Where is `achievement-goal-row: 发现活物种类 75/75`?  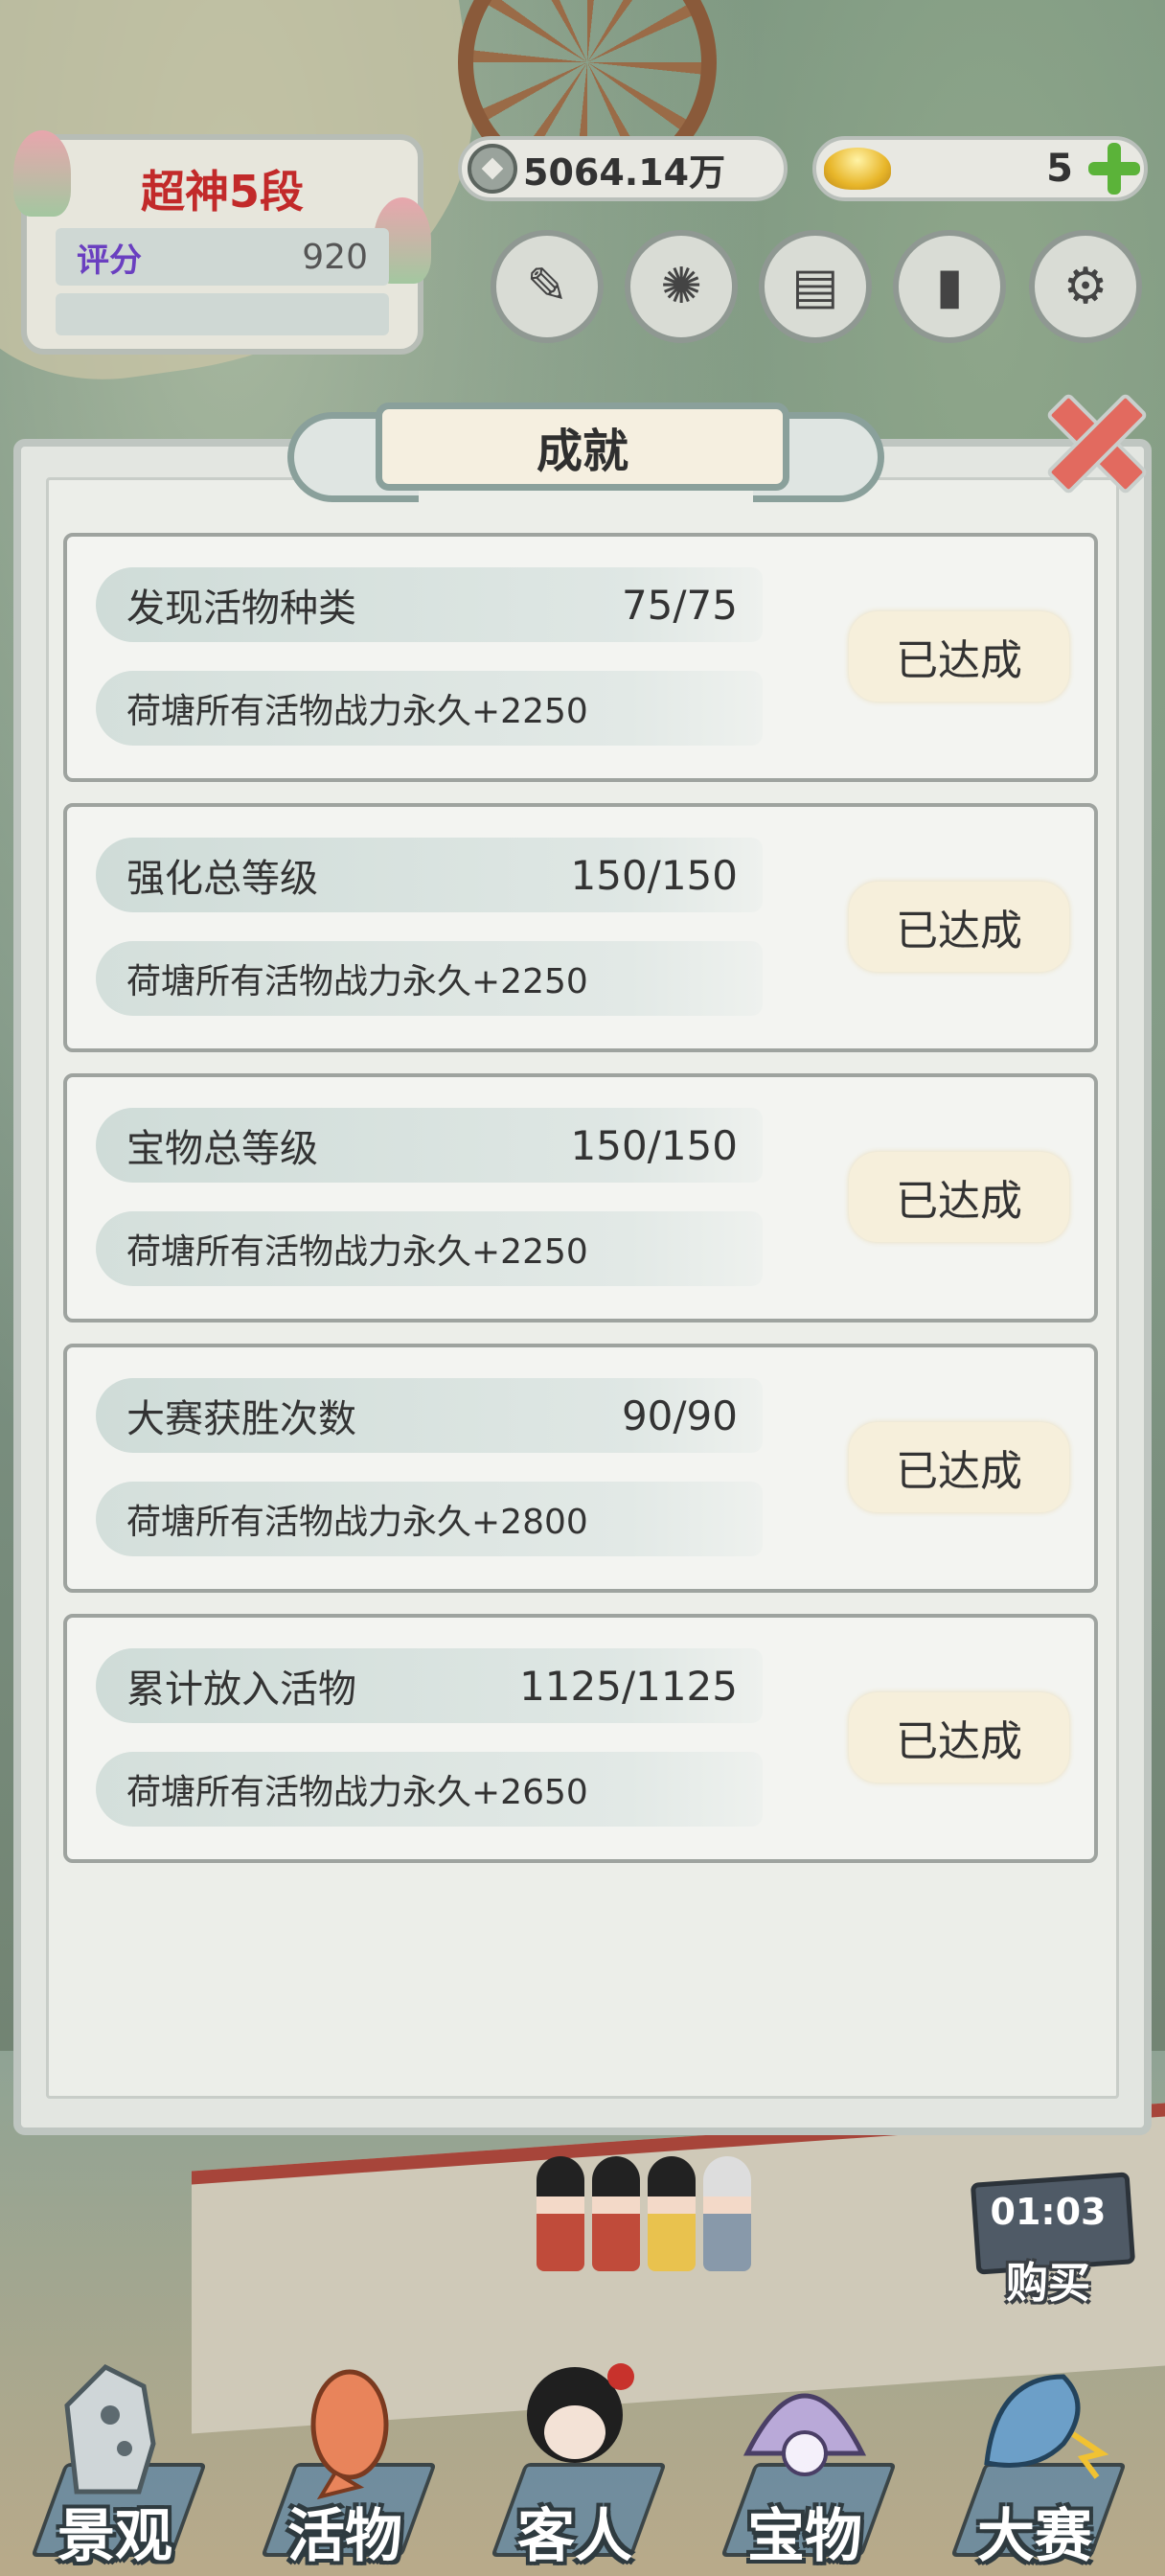
achievement-goal-row: 发现活物种类 75/75 is located at coordinates (429, 604).